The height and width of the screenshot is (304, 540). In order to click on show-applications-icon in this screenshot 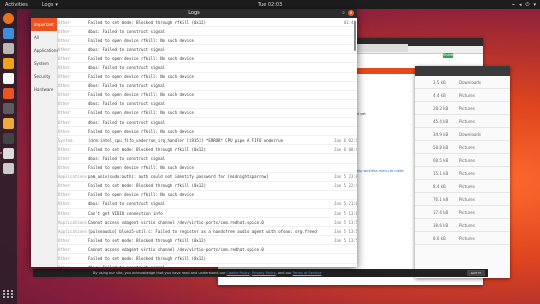, I will do `click(8, 293)`.